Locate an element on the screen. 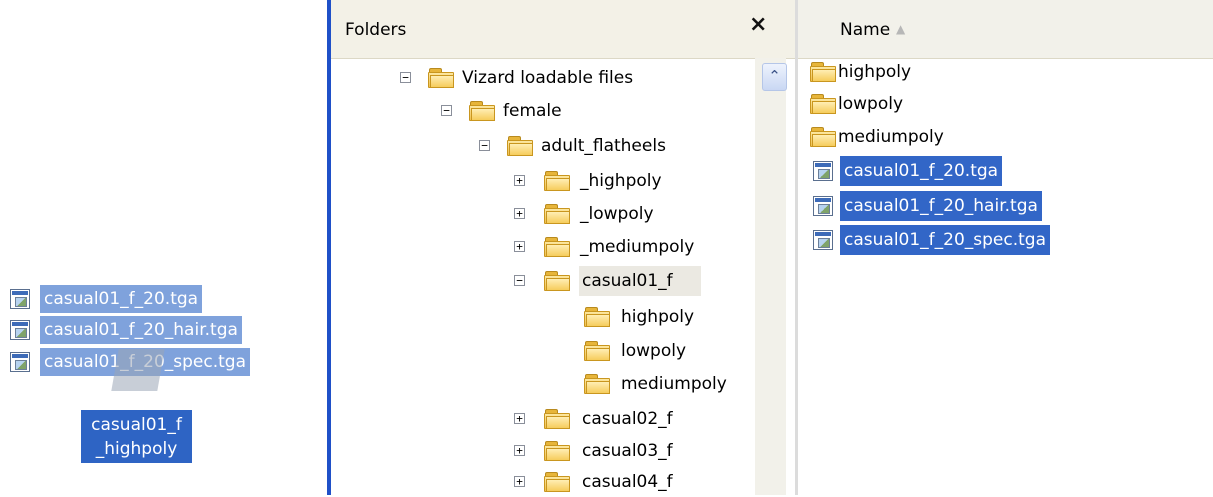 The width and height of the screenshot is (1213, 497). drag-cursor-icon is located at coordinates (138, 370).